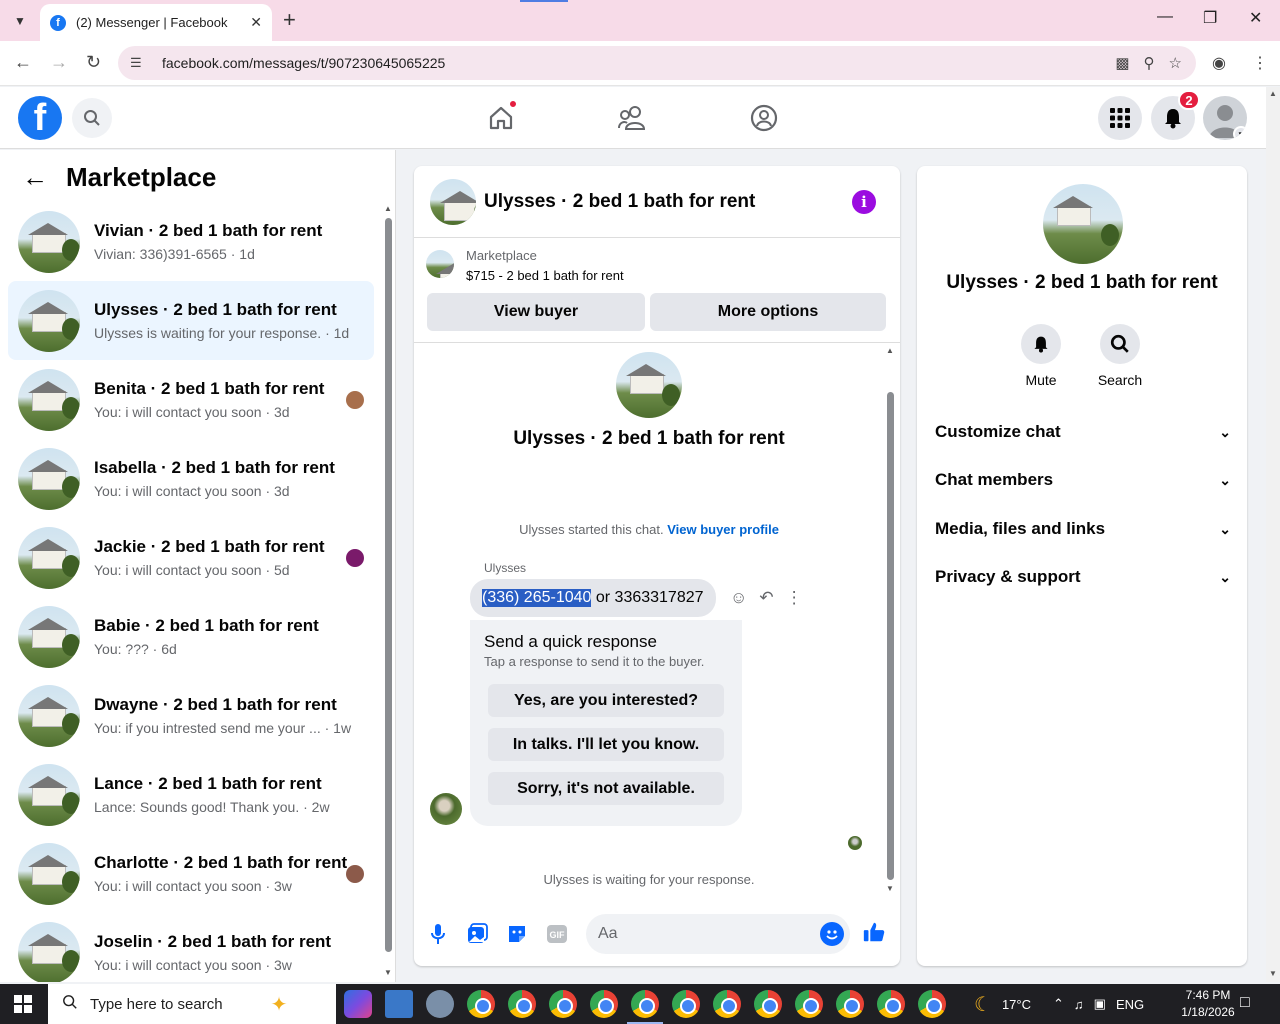  Describe the element at coordinates (1208, 1004) in the screenshot. I see `taskbar-clock: 7:46 PM 1/18/2026` at that location.